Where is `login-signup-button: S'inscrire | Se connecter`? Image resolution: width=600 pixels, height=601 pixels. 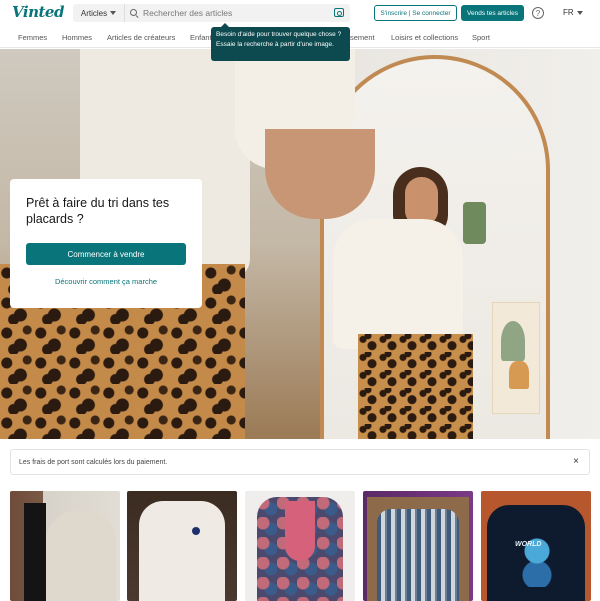 login-signup-button: S'inscrire | Se connecter is located at coordinates (415, 13).